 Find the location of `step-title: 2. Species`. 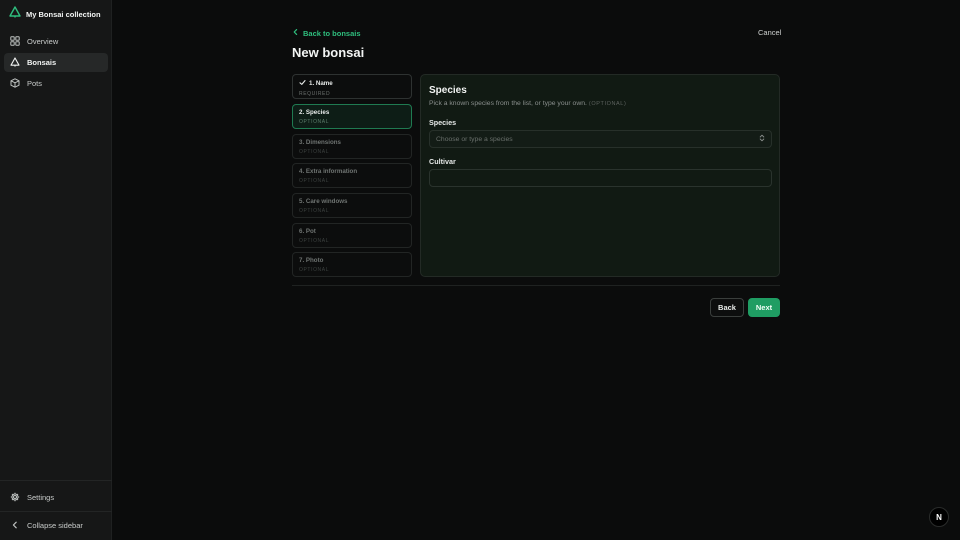

step-title: 2. Species is located at coordinates (314, 112).